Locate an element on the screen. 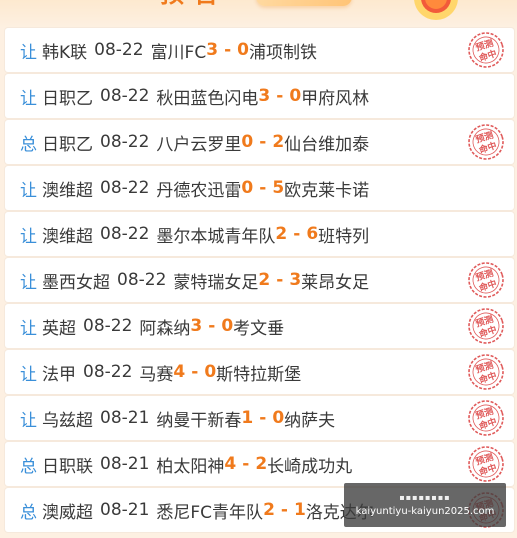 The height and width of the screenshot is (538, 517). league-name: 日职联 is located at coordinates (67, 466).